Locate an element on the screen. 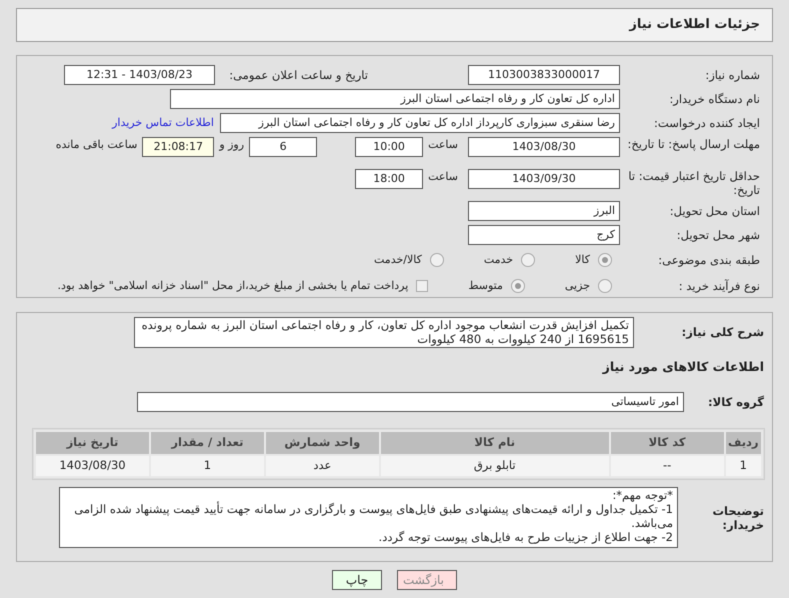  radio-label: خدمت is located at coordinates (499, 260).